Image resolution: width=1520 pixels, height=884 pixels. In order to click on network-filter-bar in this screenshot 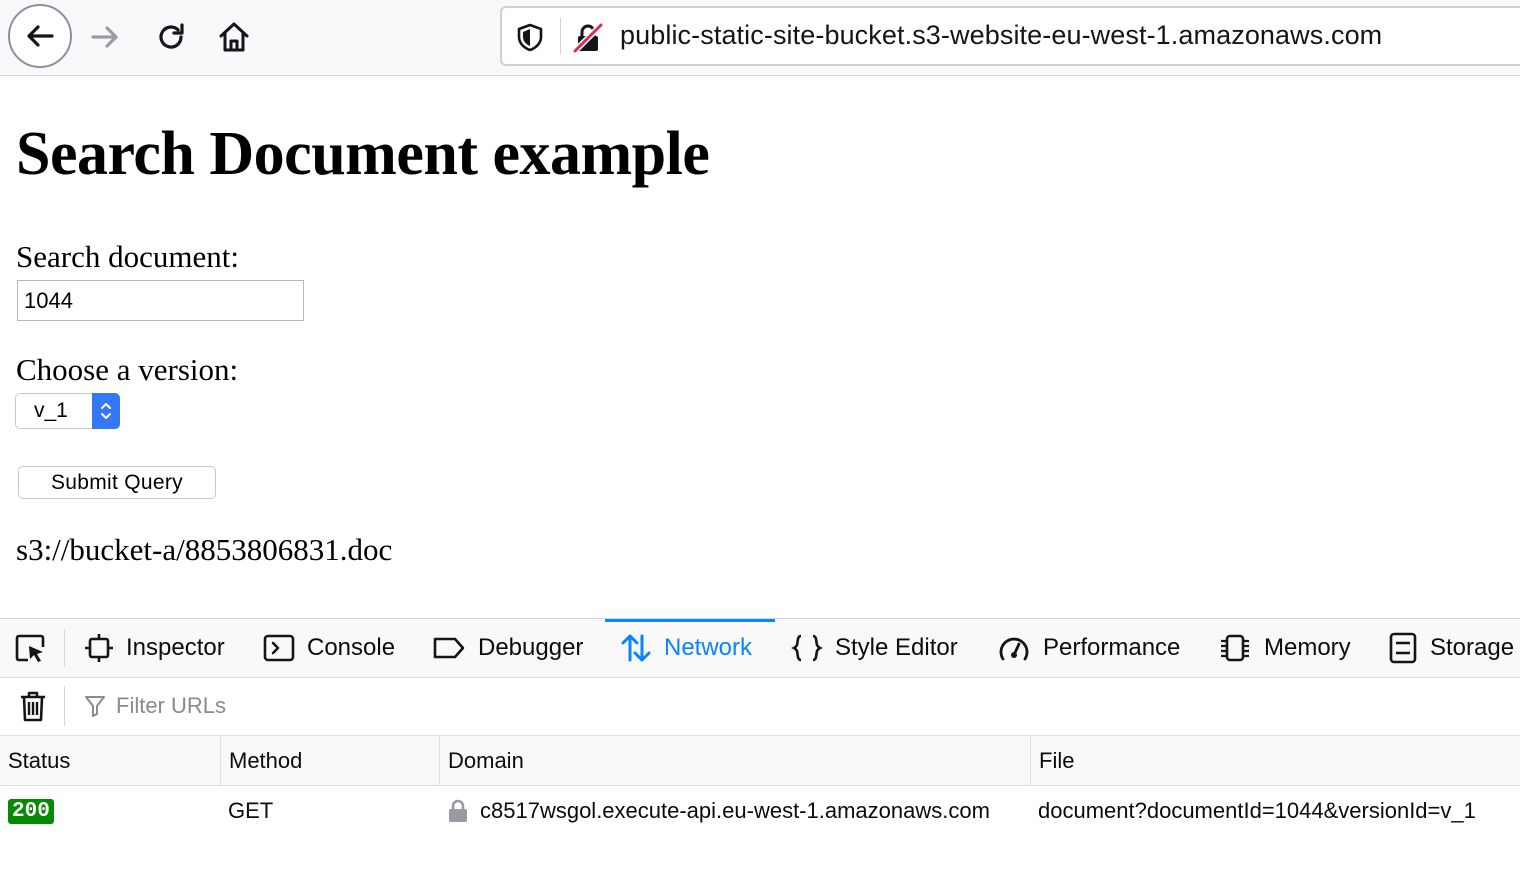, I will do `click(760, 707)`.